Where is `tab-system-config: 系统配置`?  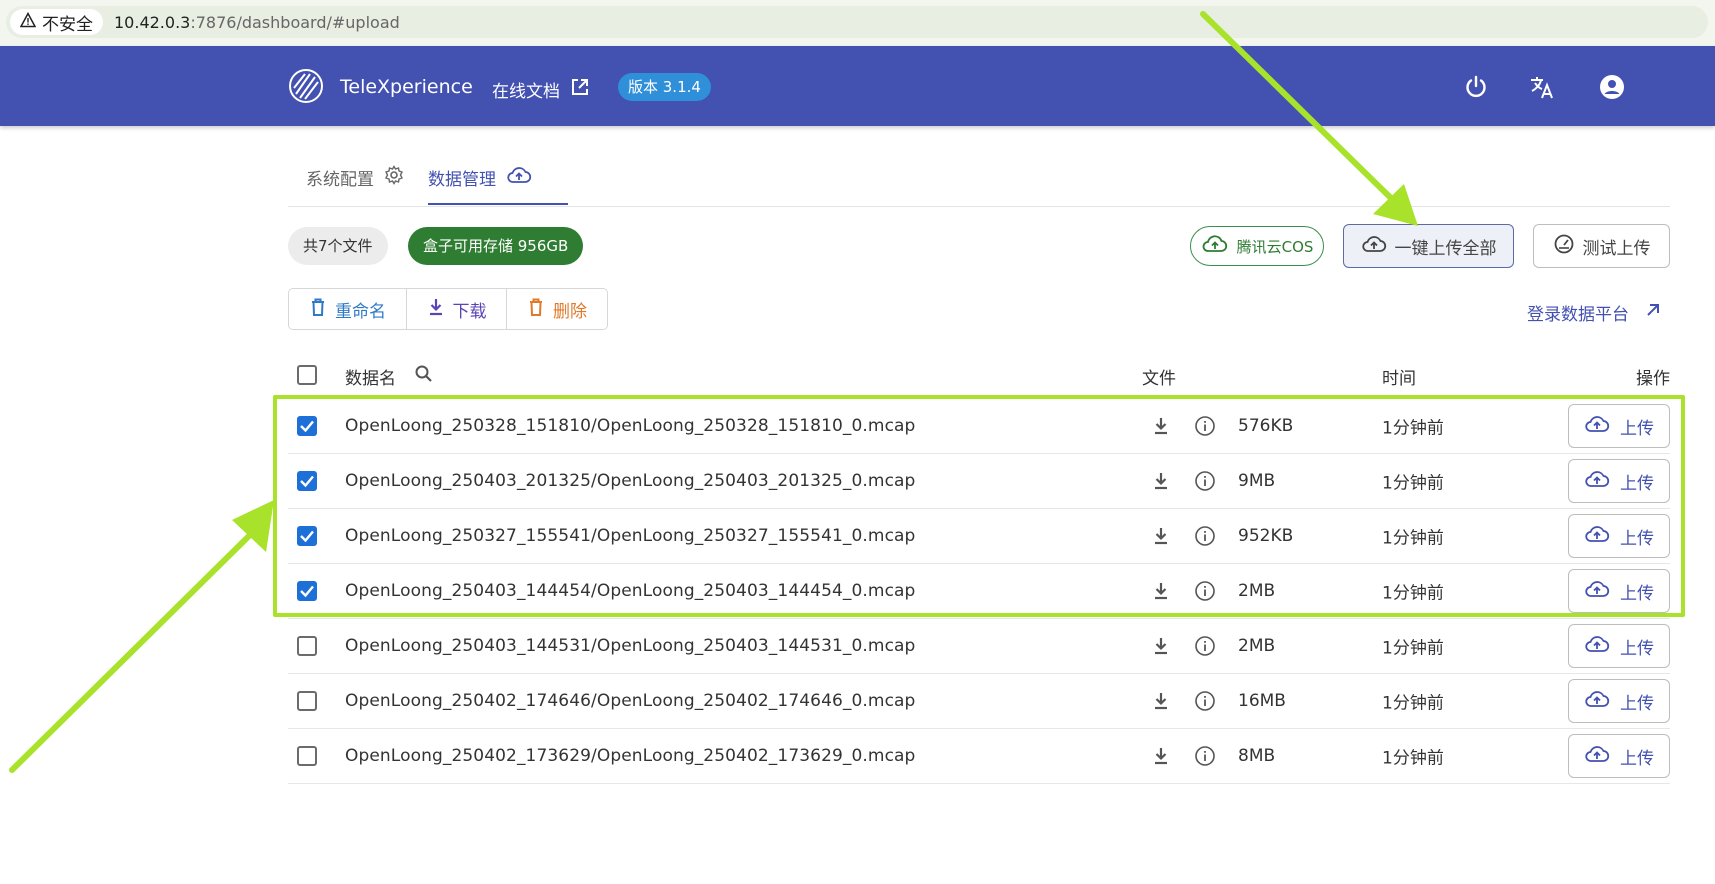
tab-system-config: 系统配置 is located at coordinates (355, 177).